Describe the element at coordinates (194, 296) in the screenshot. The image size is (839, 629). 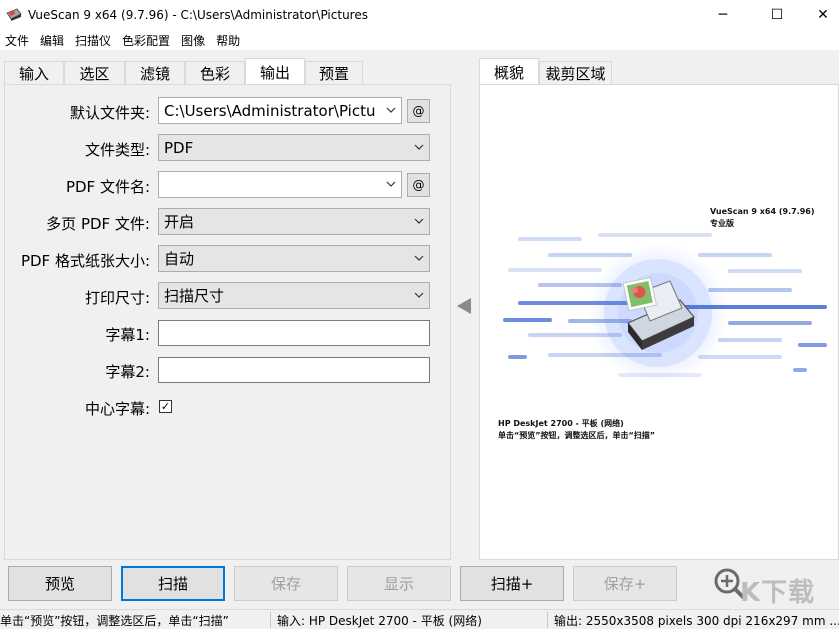
I see `print-size-value: 扫描尺寸` at that location.